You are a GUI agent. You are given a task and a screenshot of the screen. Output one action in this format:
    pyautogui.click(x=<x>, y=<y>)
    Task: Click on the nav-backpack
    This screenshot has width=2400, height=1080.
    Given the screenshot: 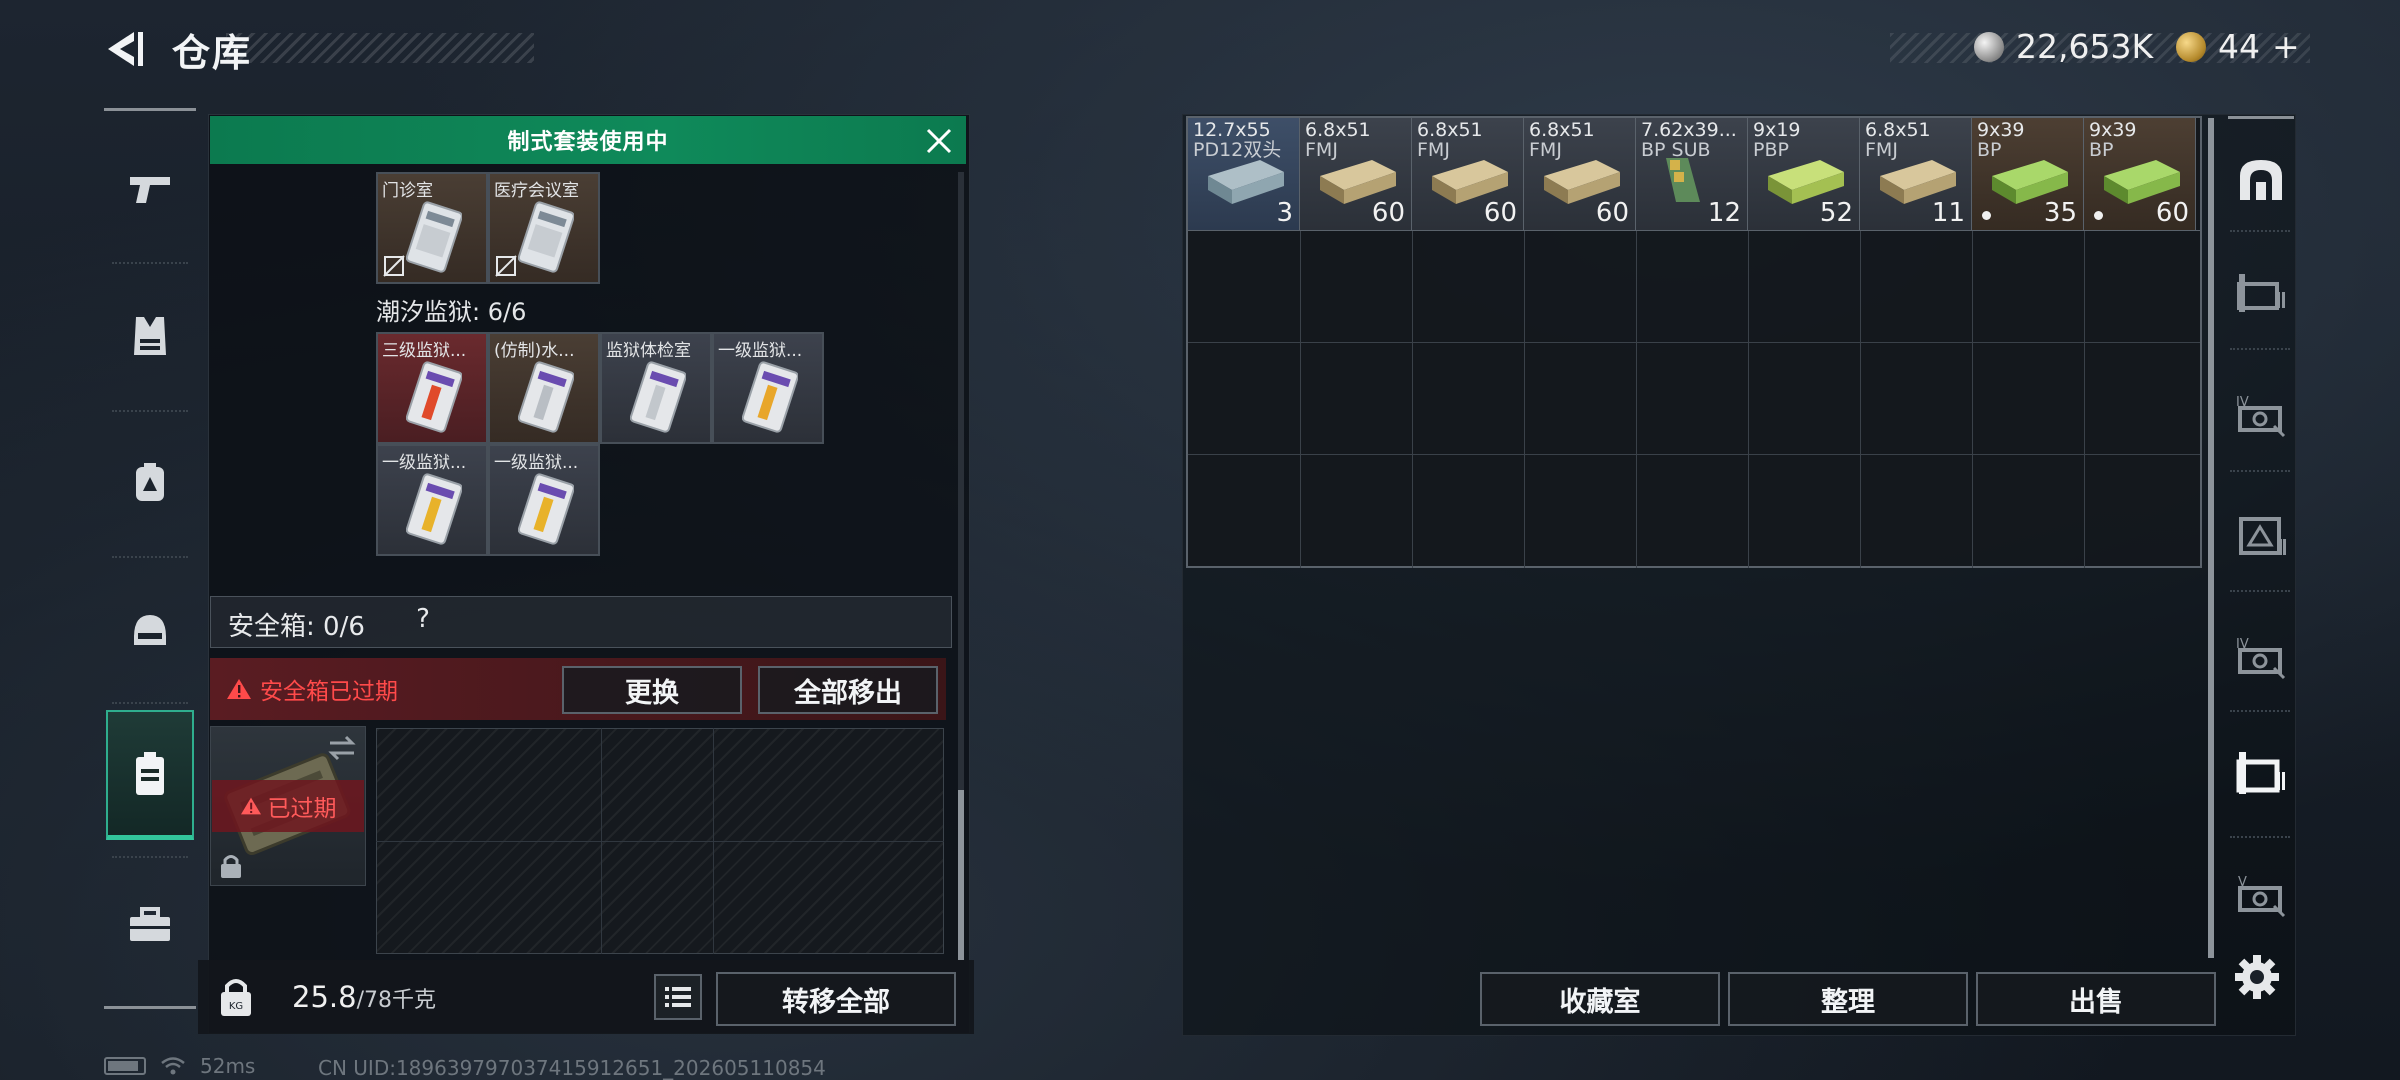 What is the action you would take?
    pyautogui.click(x=150, y=483)
    